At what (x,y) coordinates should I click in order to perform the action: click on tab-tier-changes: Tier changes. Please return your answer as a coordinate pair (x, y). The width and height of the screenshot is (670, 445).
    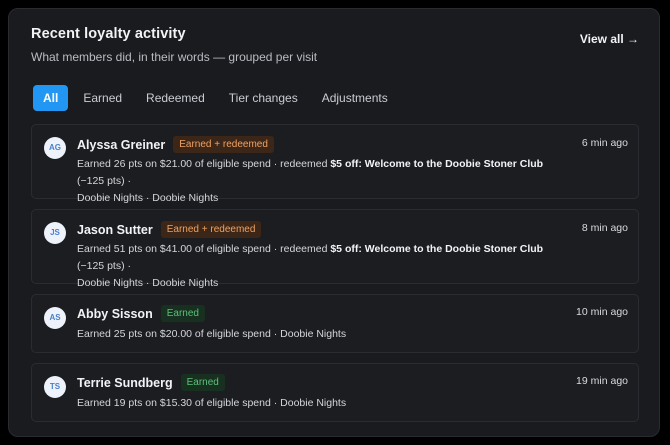
    Looking at the image, I should click on (263, 98).